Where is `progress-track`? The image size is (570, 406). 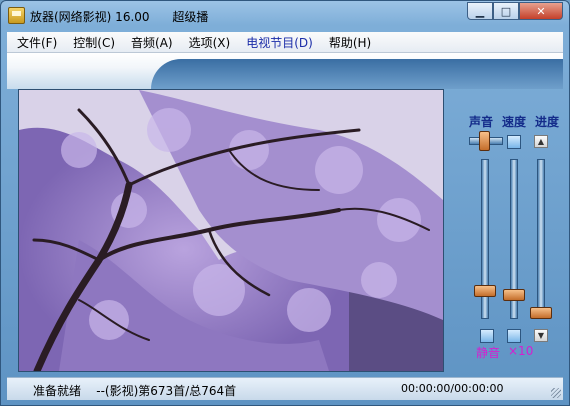
progress-track is located at coordinates (541, 239).